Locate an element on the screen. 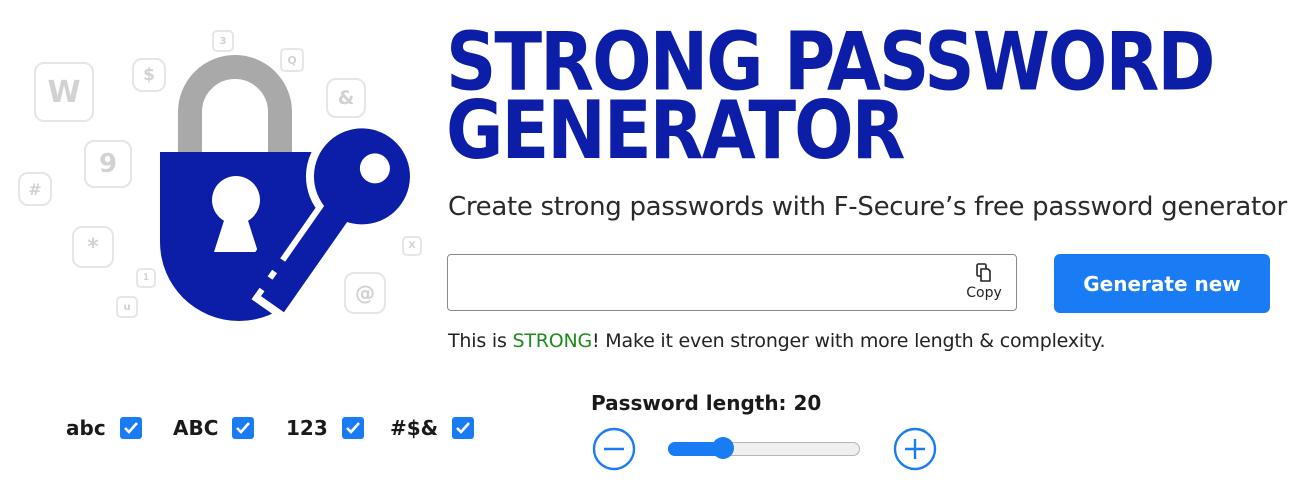  decrease-length-button is located at coordinates (614, 449).